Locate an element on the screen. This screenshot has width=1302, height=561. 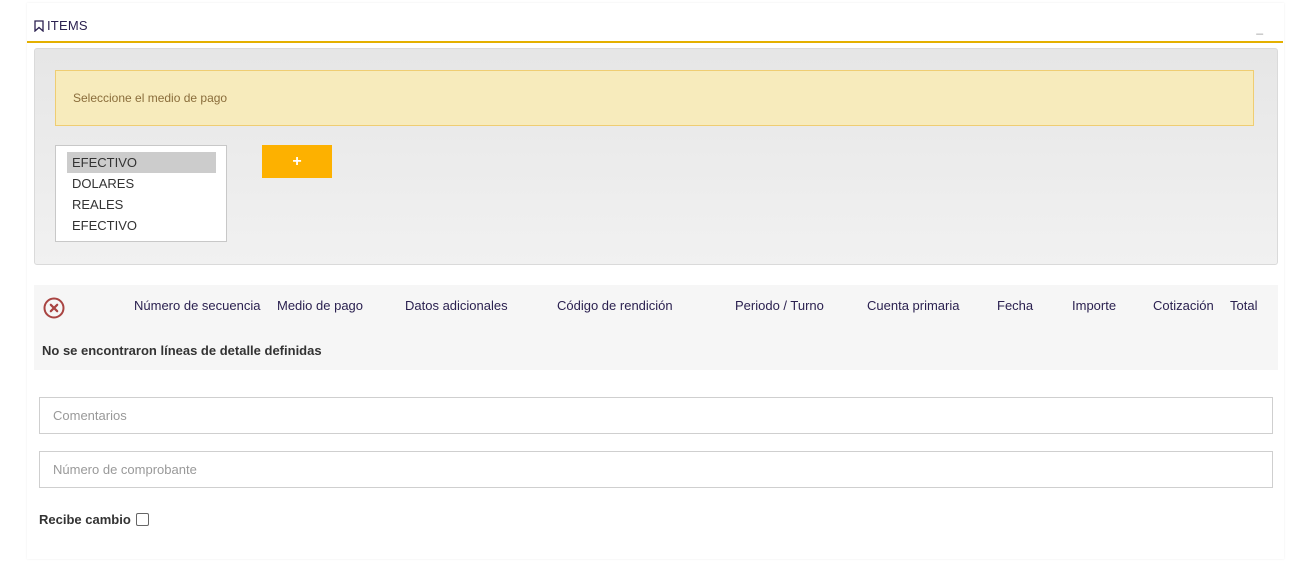
payment-option-efectivo-2: EFECTIVO is located at coordinates (141, 225).